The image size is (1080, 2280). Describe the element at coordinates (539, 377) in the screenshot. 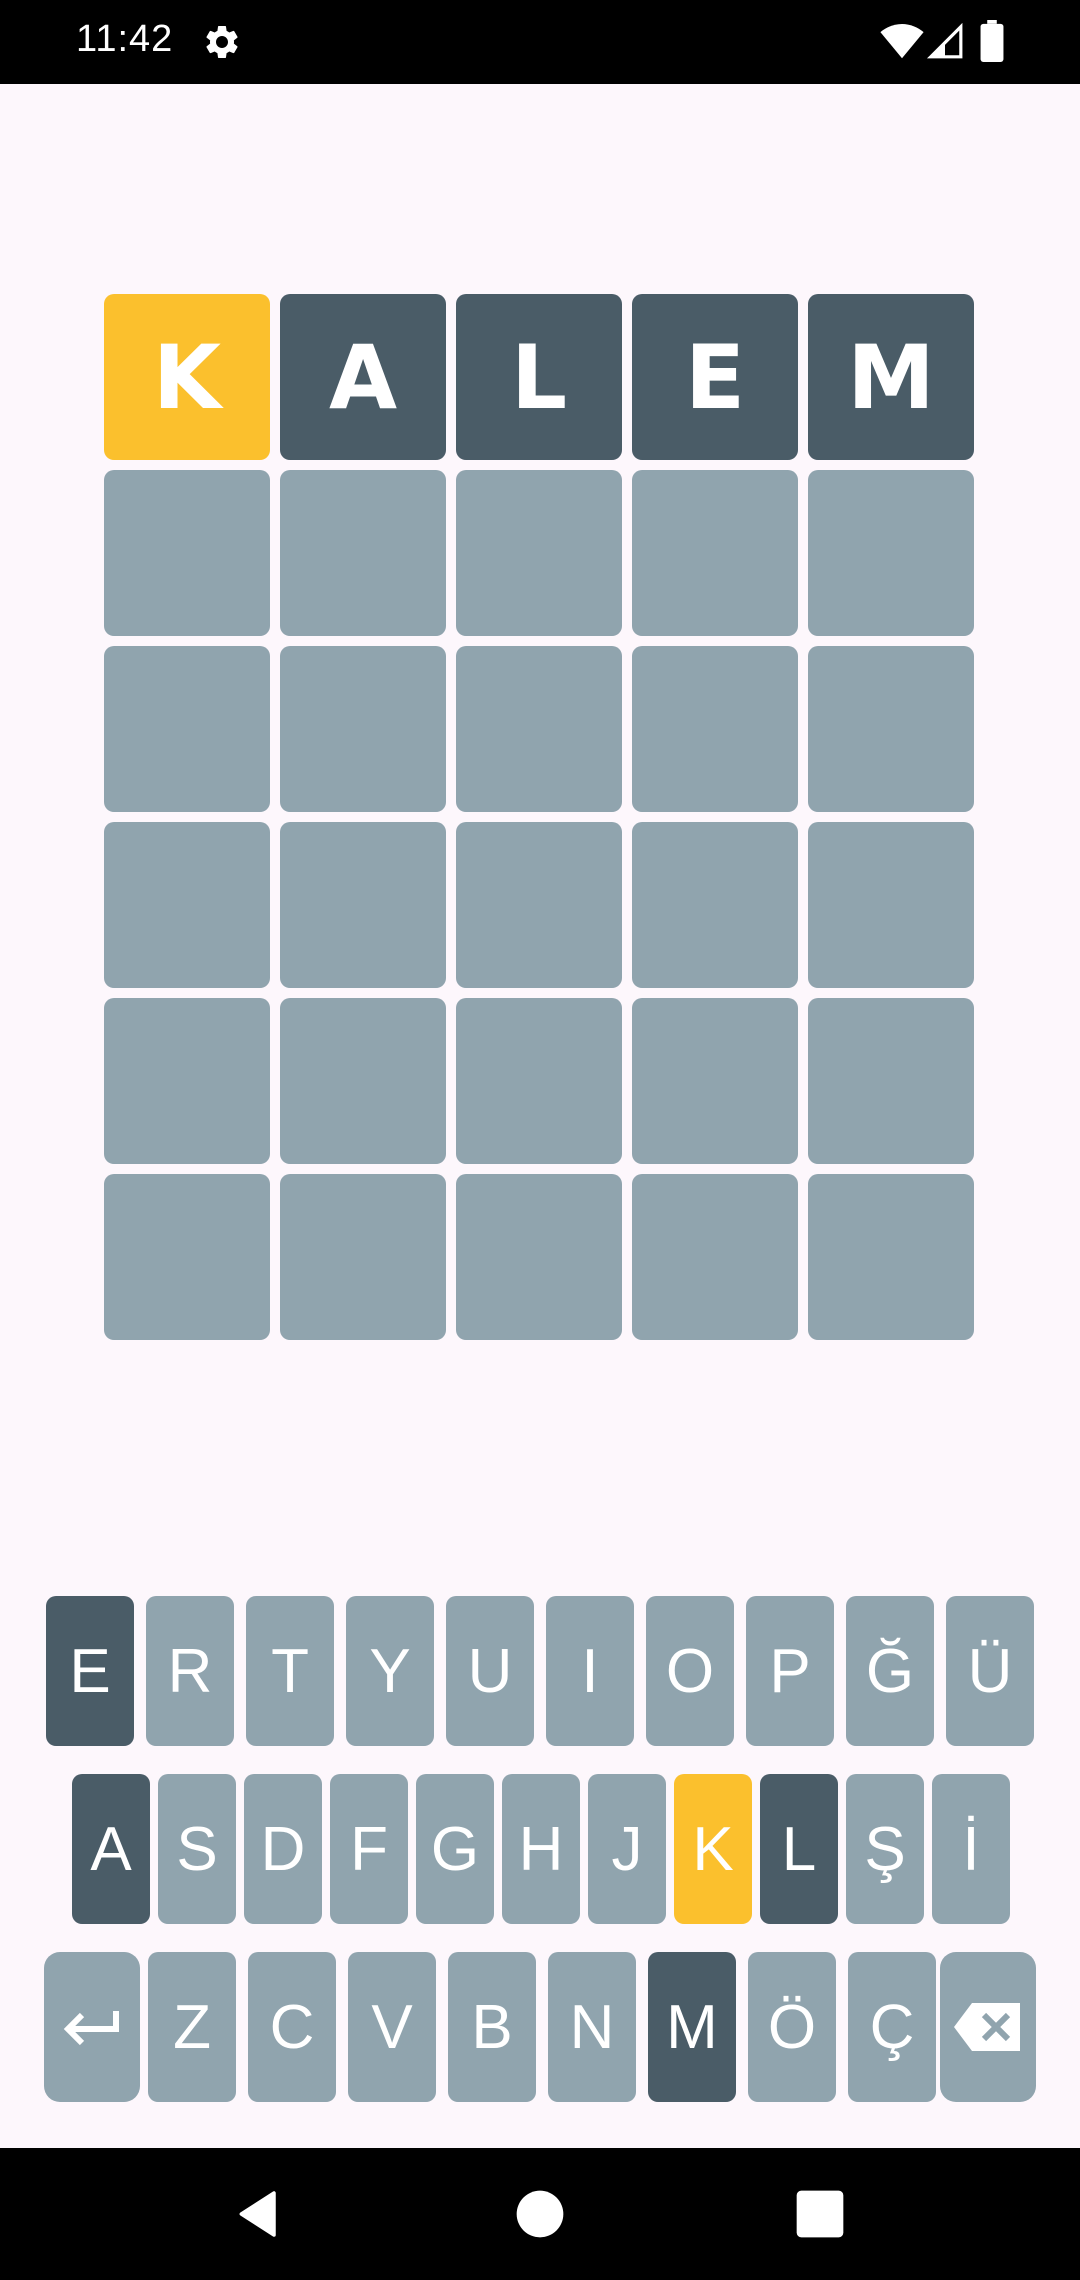

I see `board-tile: L` at that location.